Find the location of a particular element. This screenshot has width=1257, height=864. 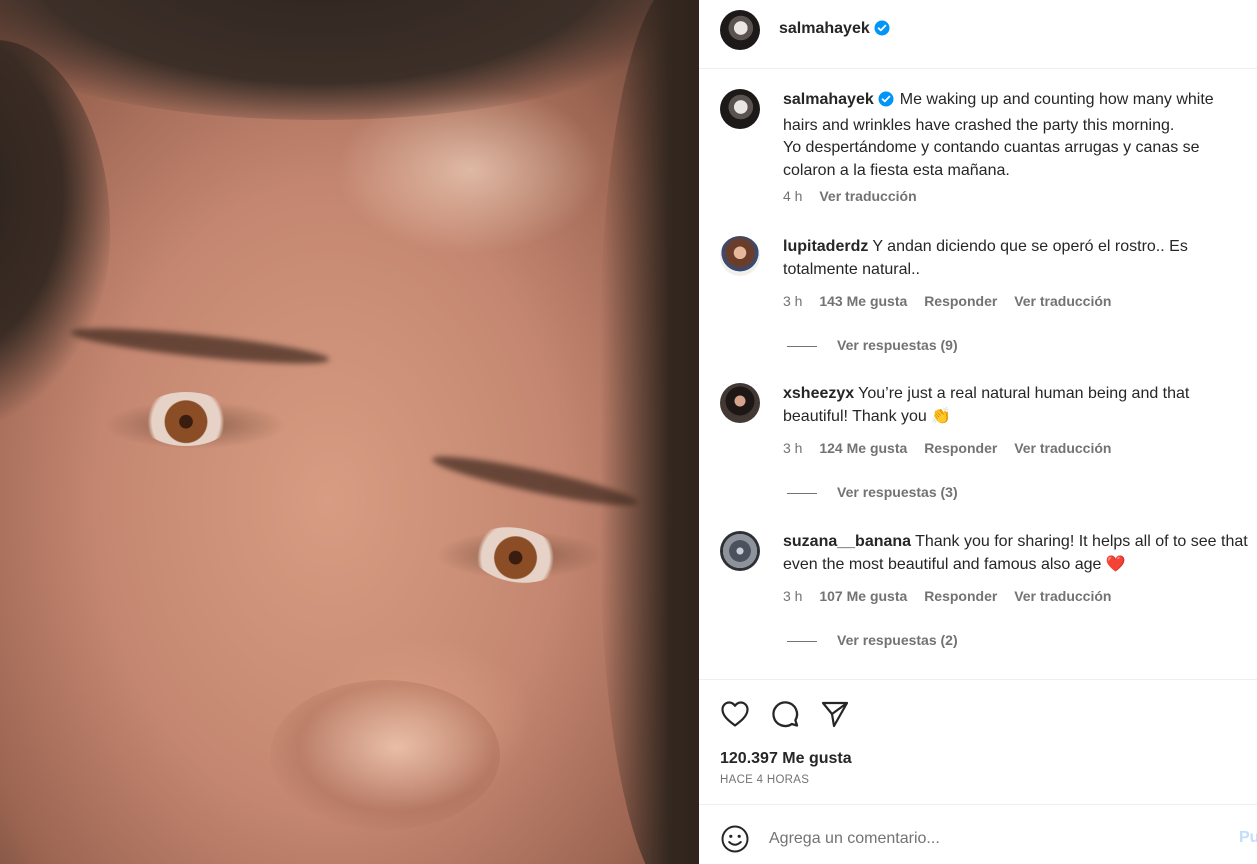

post-timestamp: HACE 4 HORAS is located at coordinates (765, 780).